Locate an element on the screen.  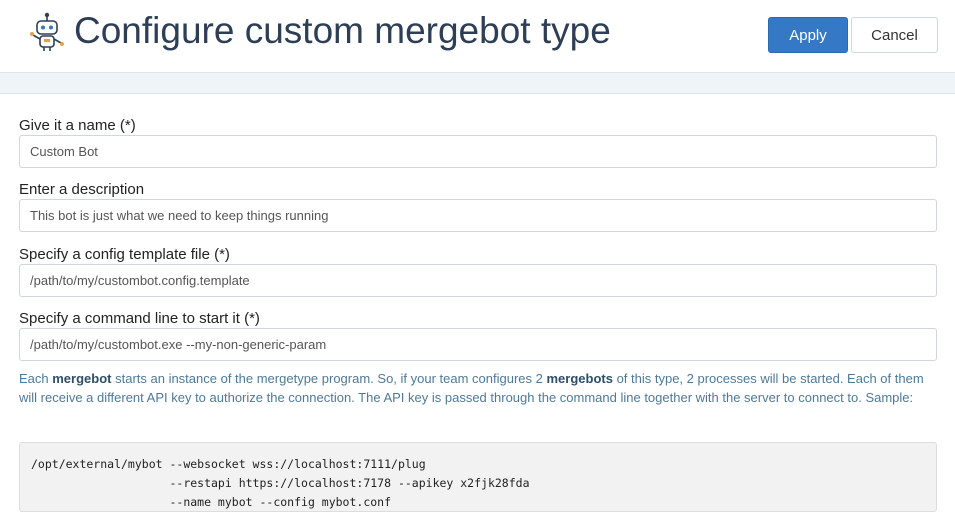
header-divider-band is located at coordinates (477, 83).